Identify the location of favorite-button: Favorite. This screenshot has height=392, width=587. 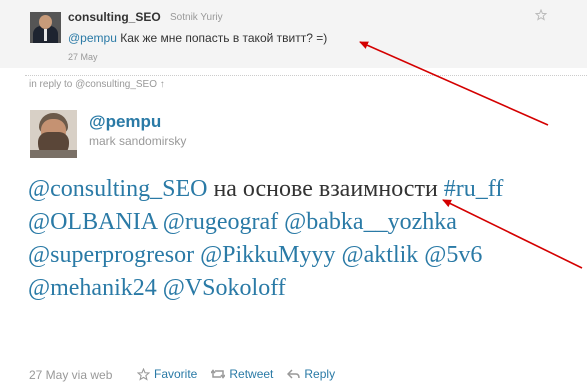
(167, 374).